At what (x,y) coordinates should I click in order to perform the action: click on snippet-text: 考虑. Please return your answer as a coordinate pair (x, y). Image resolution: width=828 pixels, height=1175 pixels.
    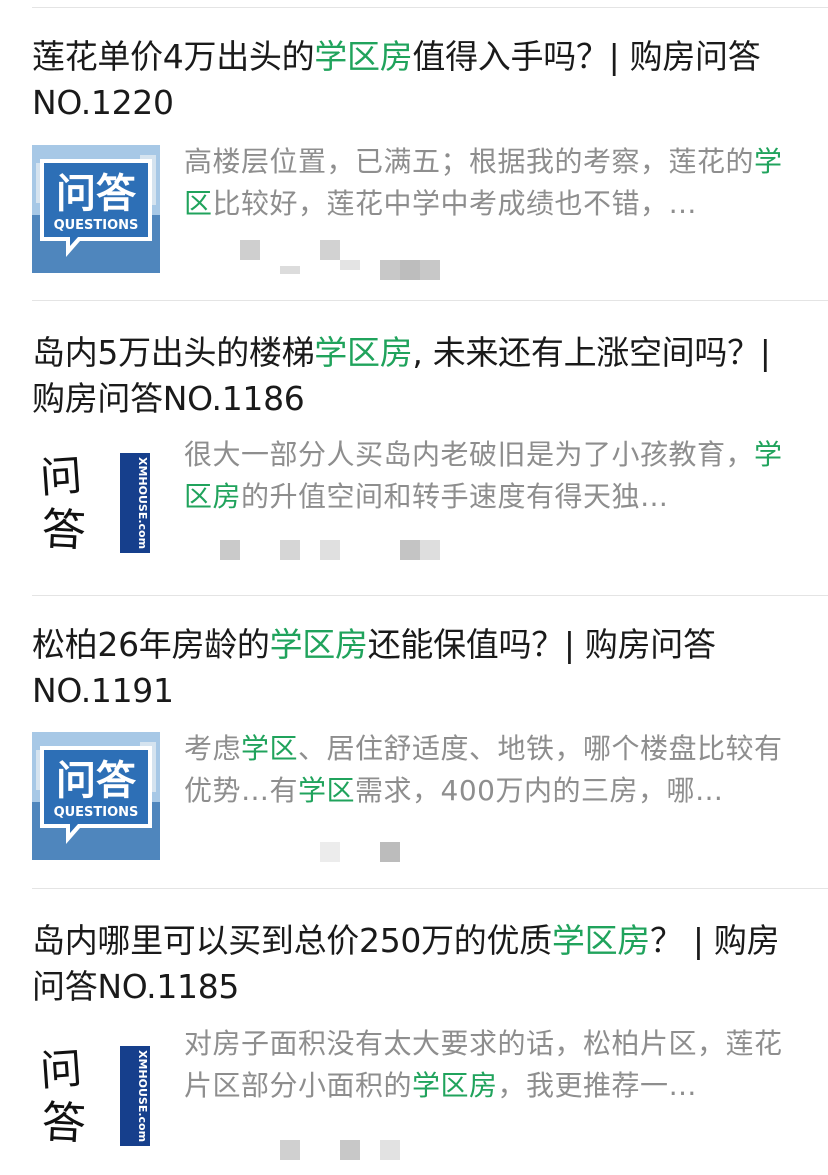
    Looking at the image, I should click on (213, 748).